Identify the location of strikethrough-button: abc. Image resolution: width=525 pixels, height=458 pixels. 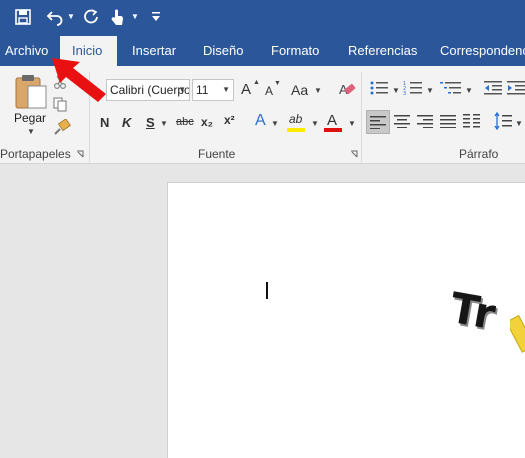
(185, 122).